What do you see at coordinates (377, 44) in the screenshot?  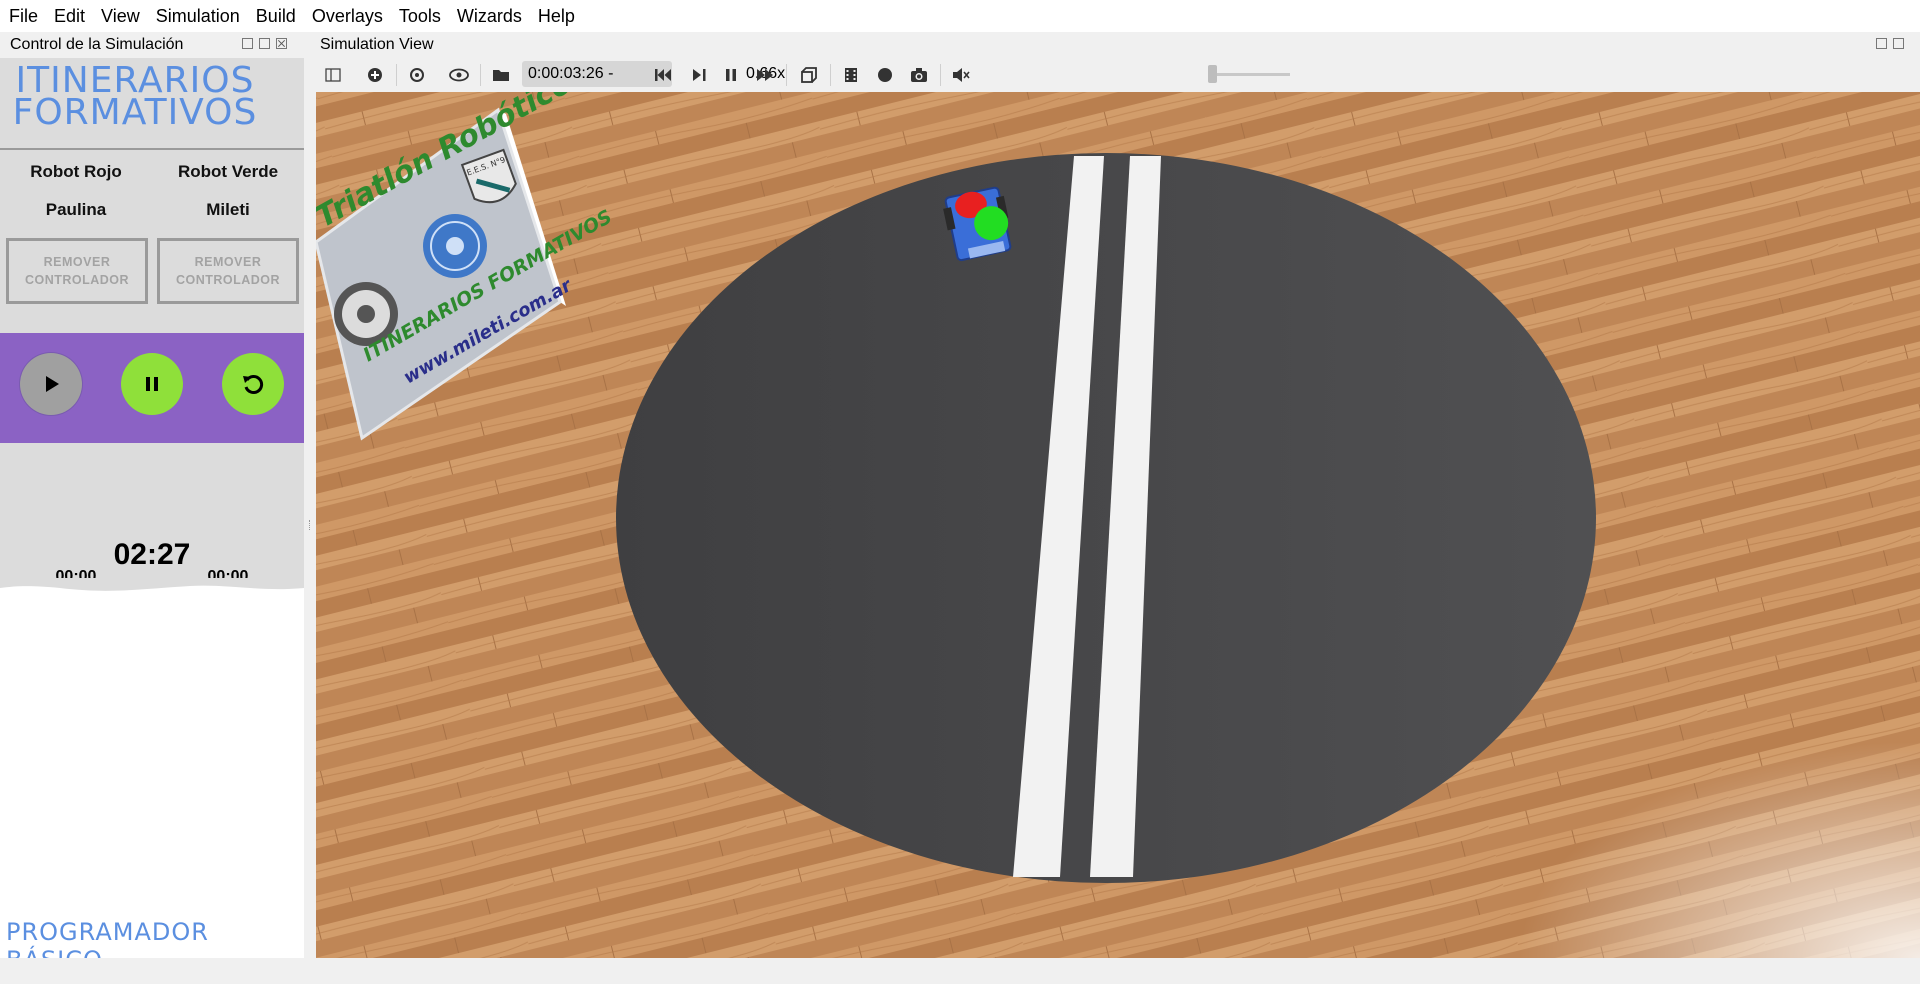 I see `sim-dock-title: Simulation View` at bounding box center [377, 44].